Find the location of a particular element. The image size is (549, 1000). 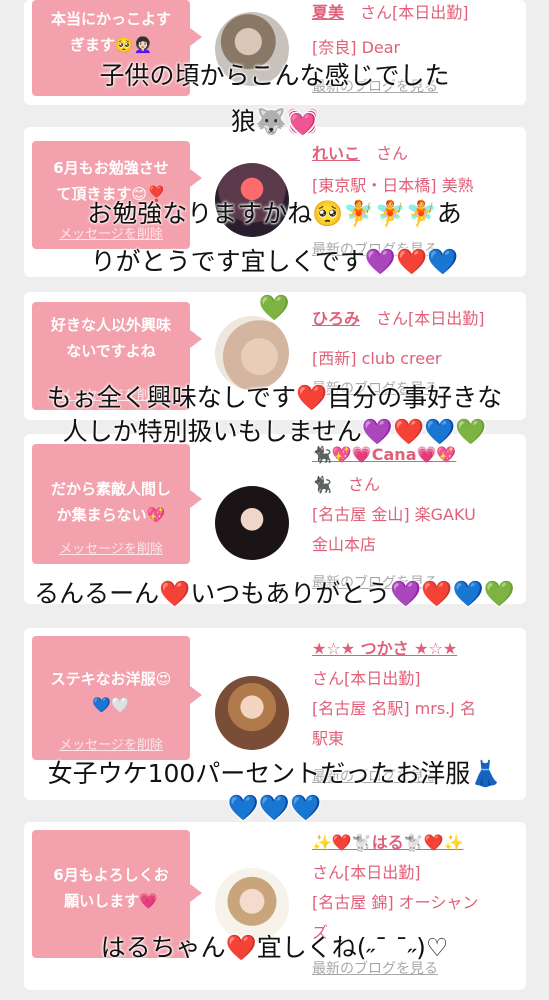

profile-name: ★☆★ つかさ ★☆★ is located at coordinates (384, 648).